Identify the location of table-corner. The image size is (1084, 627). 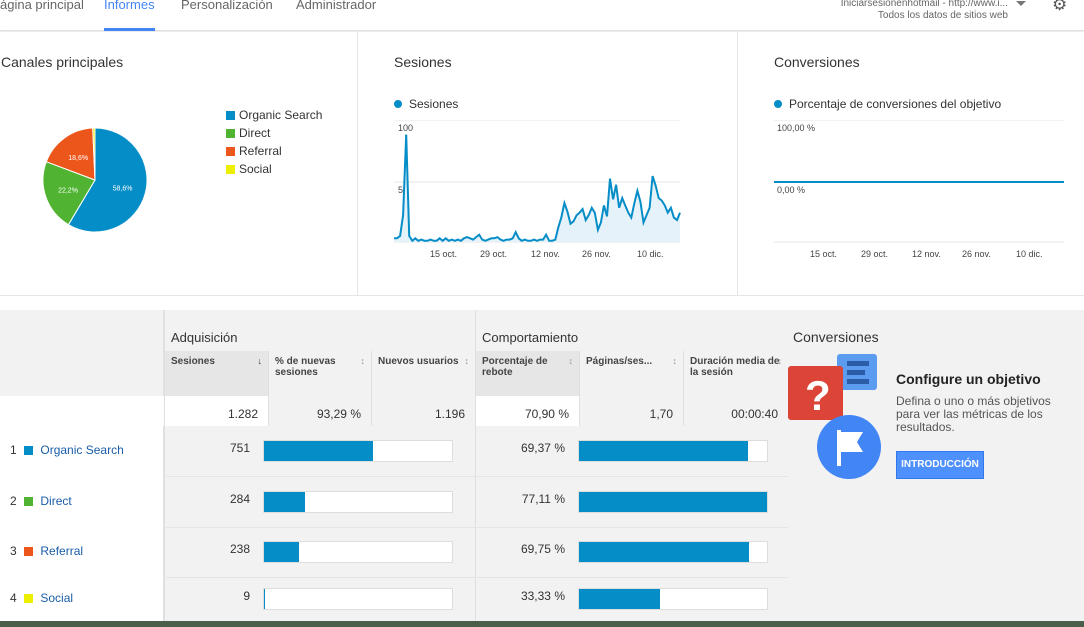
(82, 353).